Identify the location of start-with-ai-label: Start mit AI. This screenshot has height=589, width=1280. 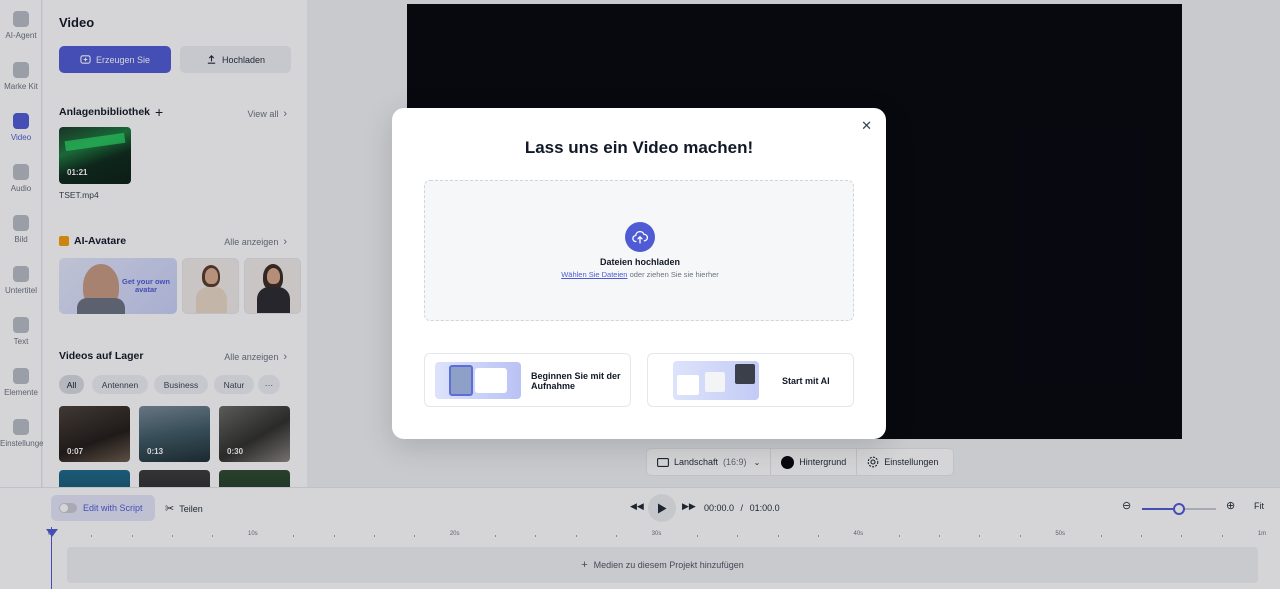
(806, 381).